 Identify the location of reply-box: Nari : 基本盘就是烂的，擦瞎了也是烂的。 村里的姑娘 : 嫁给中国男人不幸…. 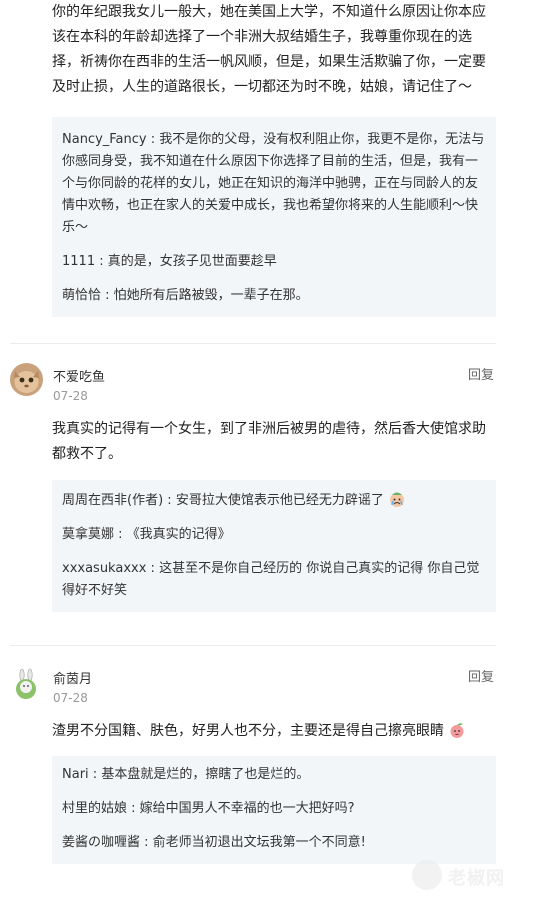
(274, 810).